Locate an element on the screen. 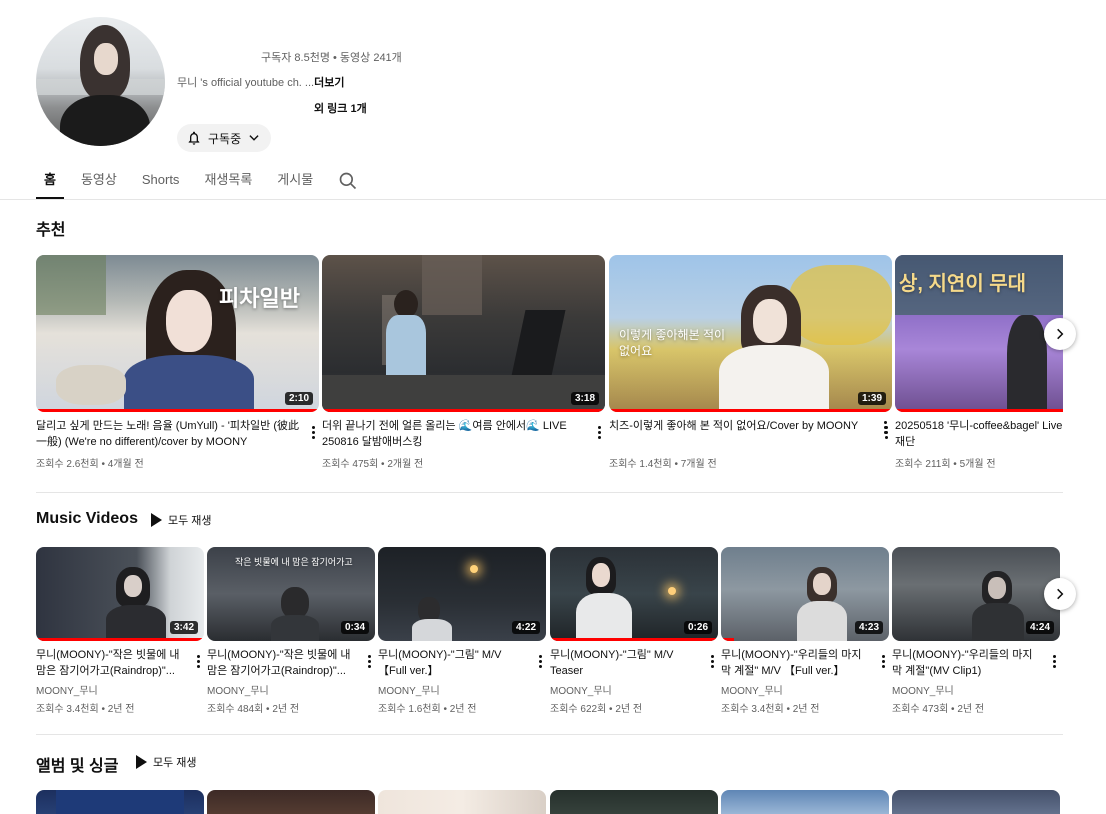  video-title: 20250518 '무니-coffee&bagel' Live 재단 is located at coordinates (979, 434).